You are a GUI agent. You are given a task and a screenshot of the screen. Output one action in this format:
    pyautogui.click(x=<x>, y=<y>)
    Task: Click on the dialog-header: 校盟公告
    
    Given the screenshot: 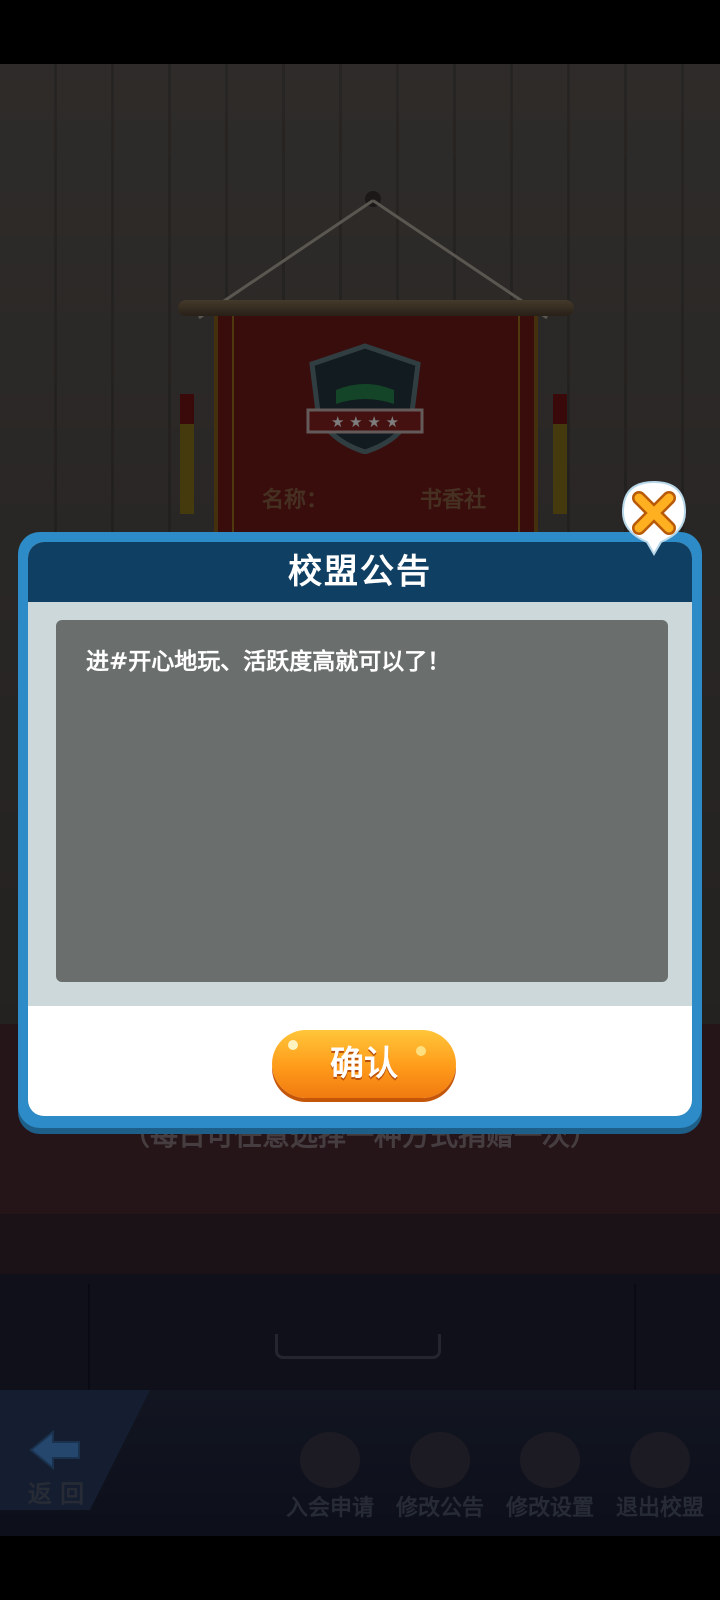 What is the action you would take?
    pyautogui.click(x=360, y=572)
    